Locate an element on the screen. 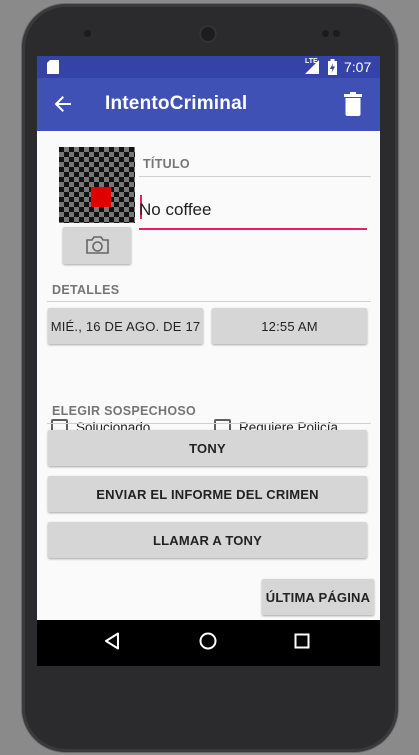 Image resolution: width=419 pixels, height=755 pixels. crime-title-value: No coffee is located at coordinates (175, 209).